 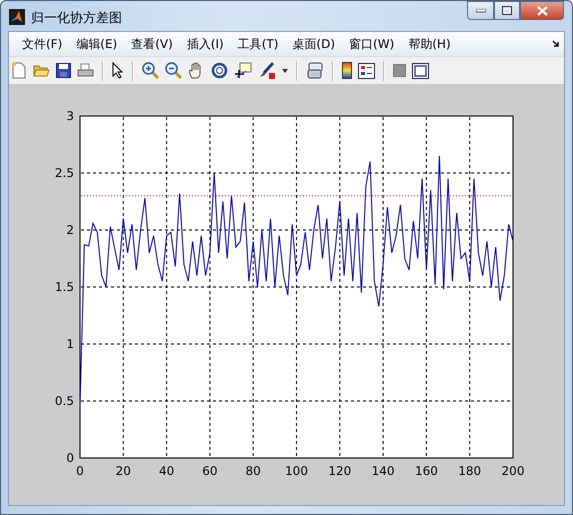 What do you see at coordinates (41, 70) in the screenshot?
I see `open-folder-icon` at bounding box center [41, 70].